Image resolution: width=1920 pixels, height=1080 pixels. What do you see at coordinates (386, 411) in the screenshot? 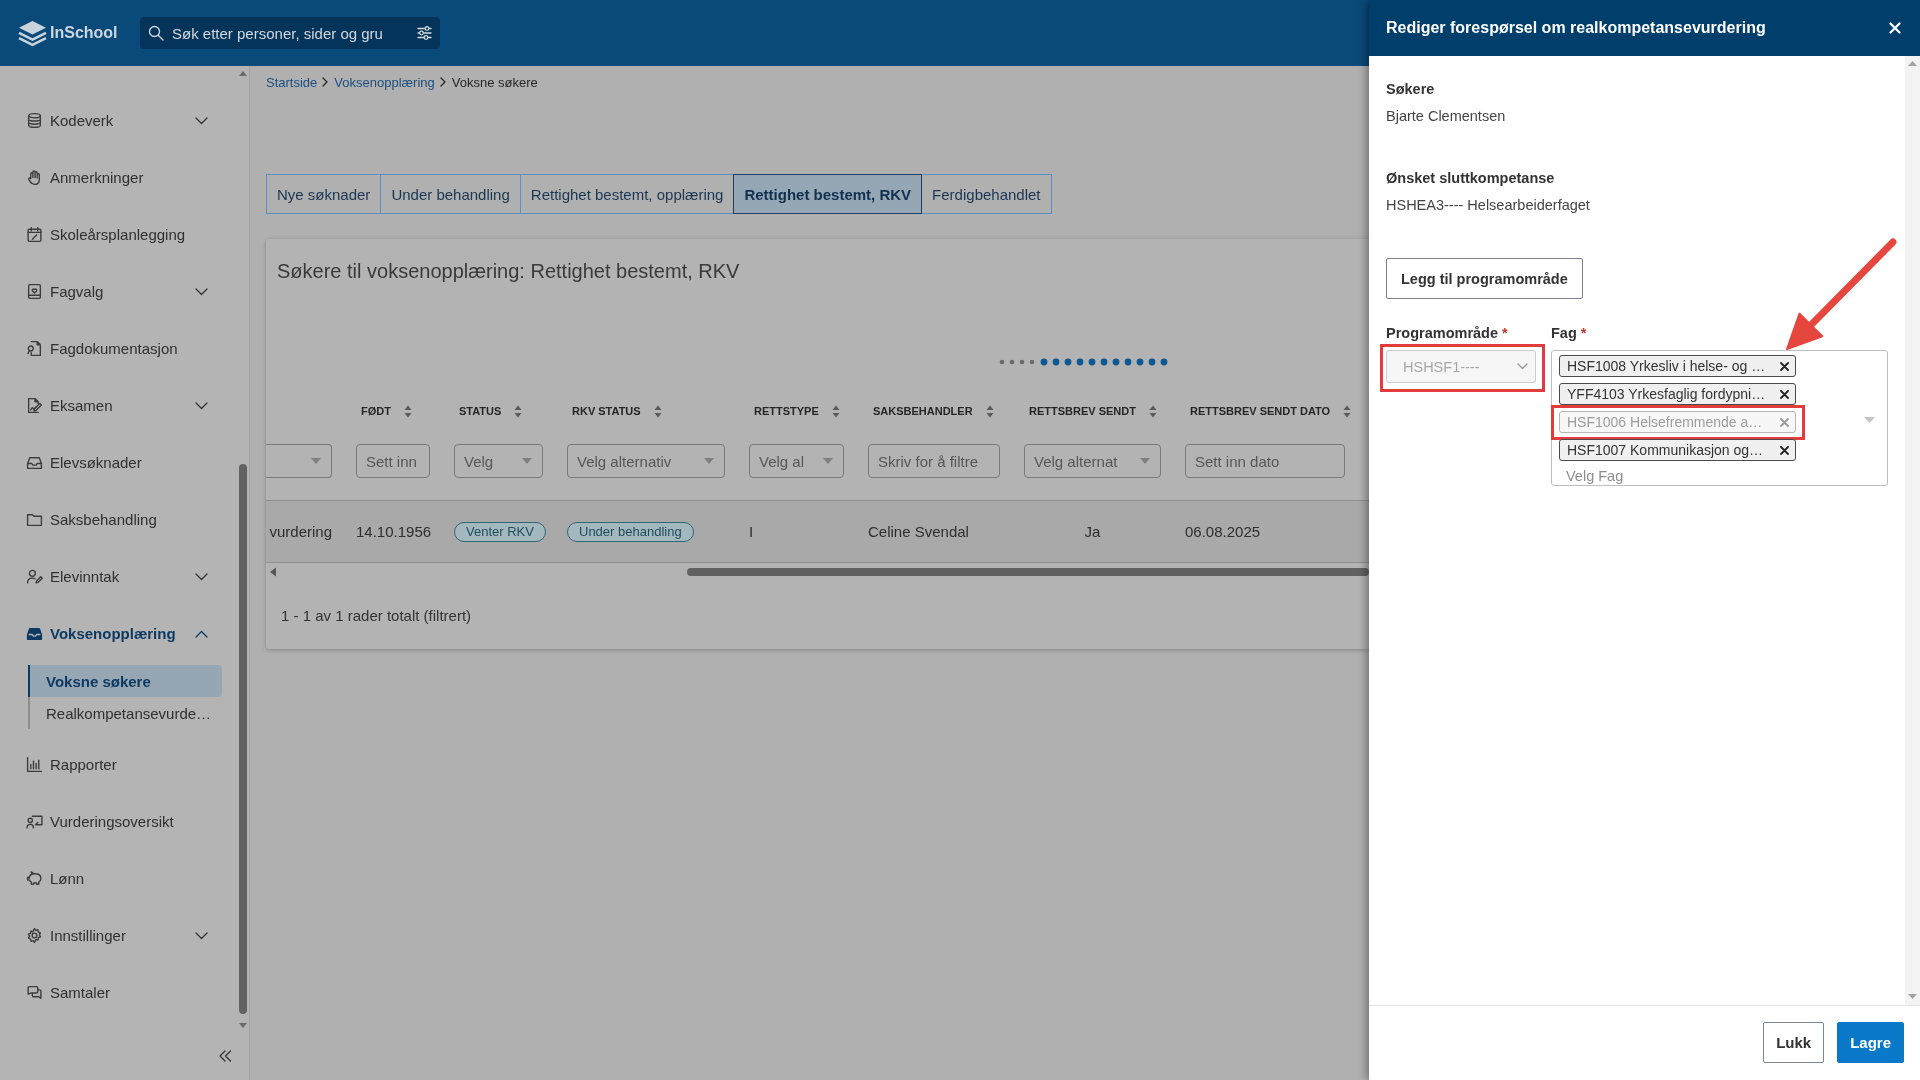
I see `column-header: FØDT` at bounding box center [386, 411].